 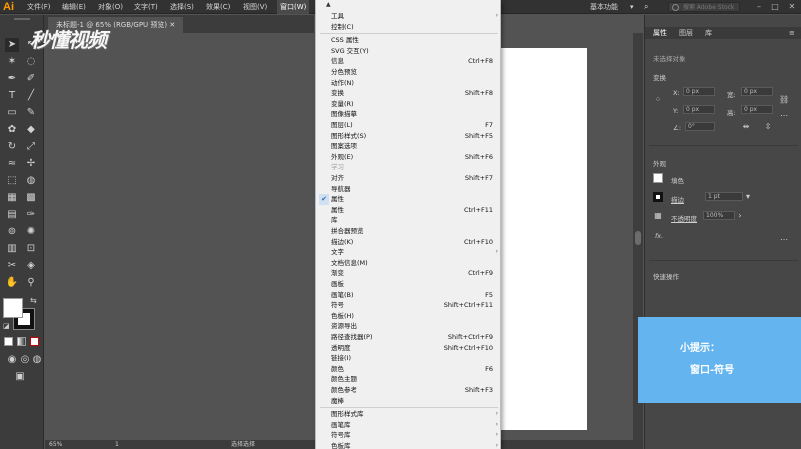 What do you see at coordinates (33, 300) in the screenshot?
I see `swap-fill-stroke-icon: ⇆` at bounding box center [33, 300].